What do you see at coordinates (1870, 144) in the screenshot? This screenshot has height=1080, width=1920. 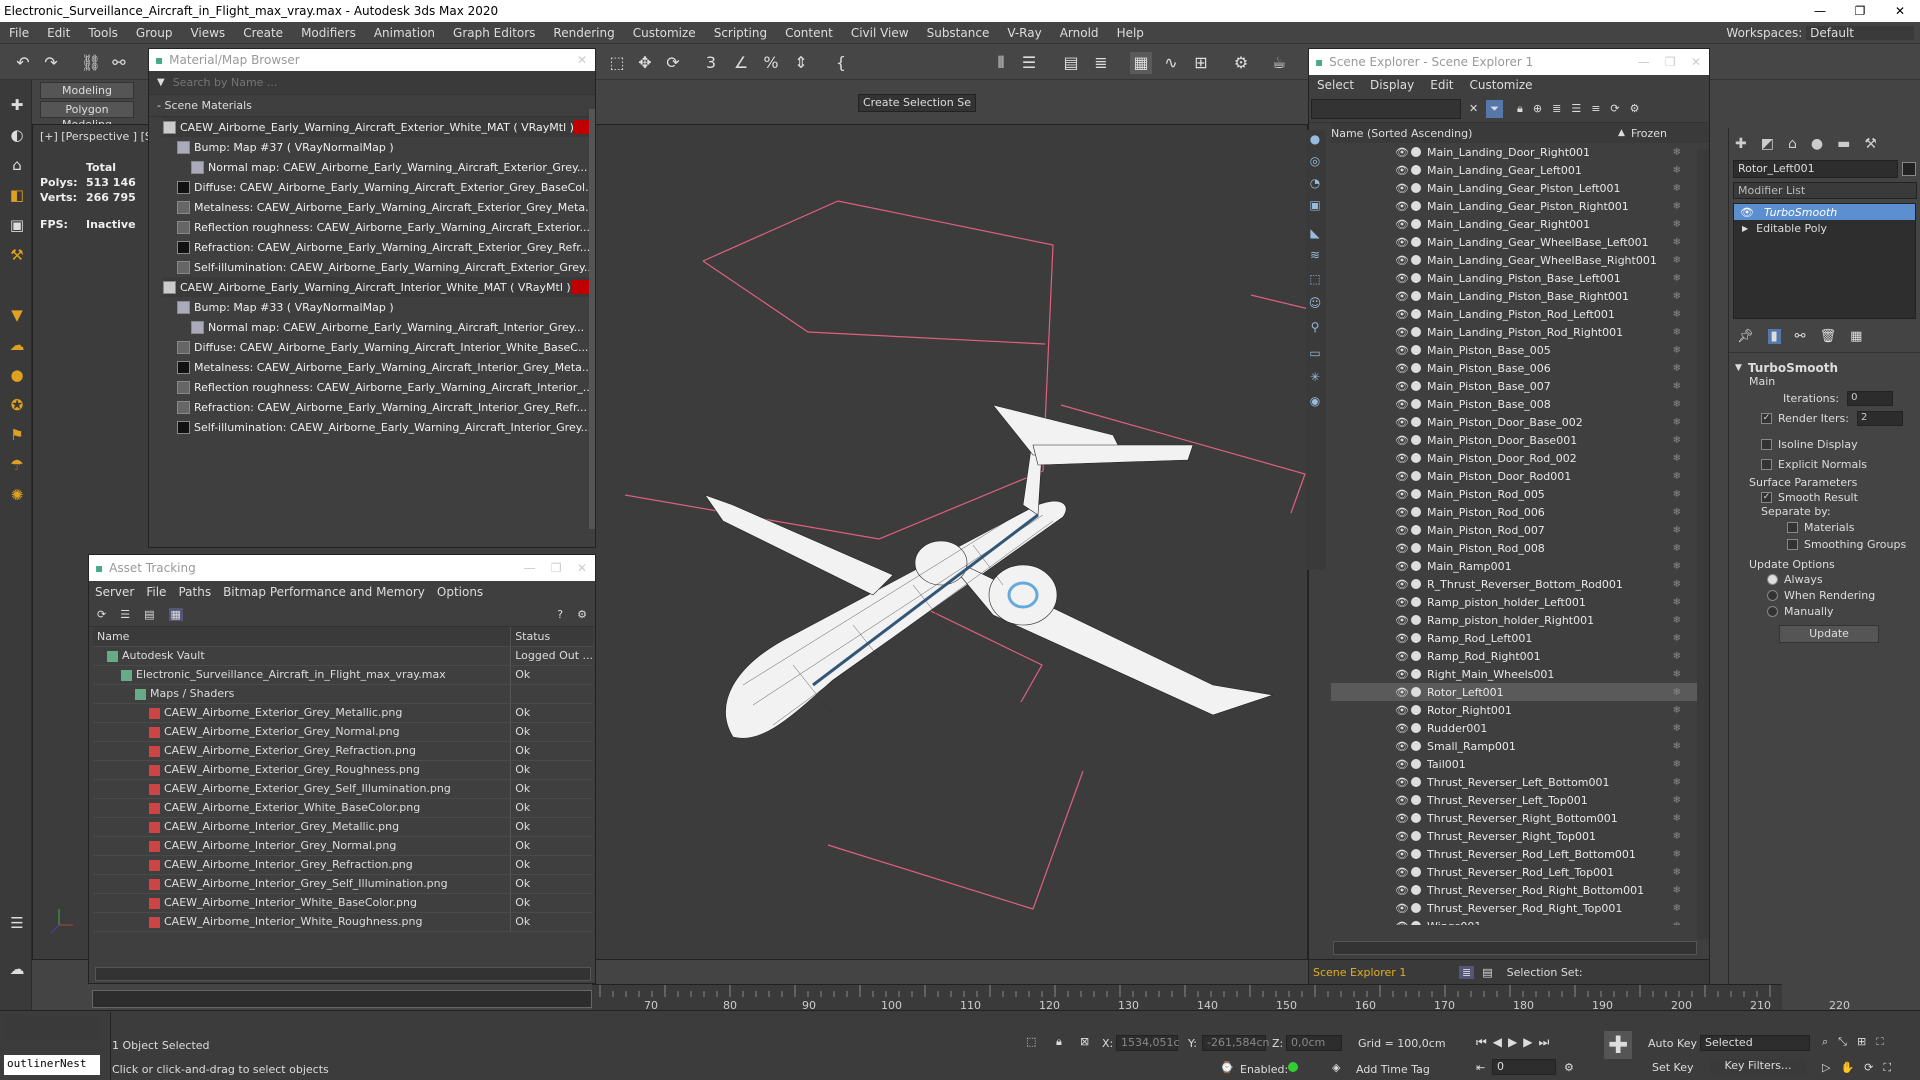 I see `utilities-tab-icon: ⚒` at bounding box center [1870, 144].